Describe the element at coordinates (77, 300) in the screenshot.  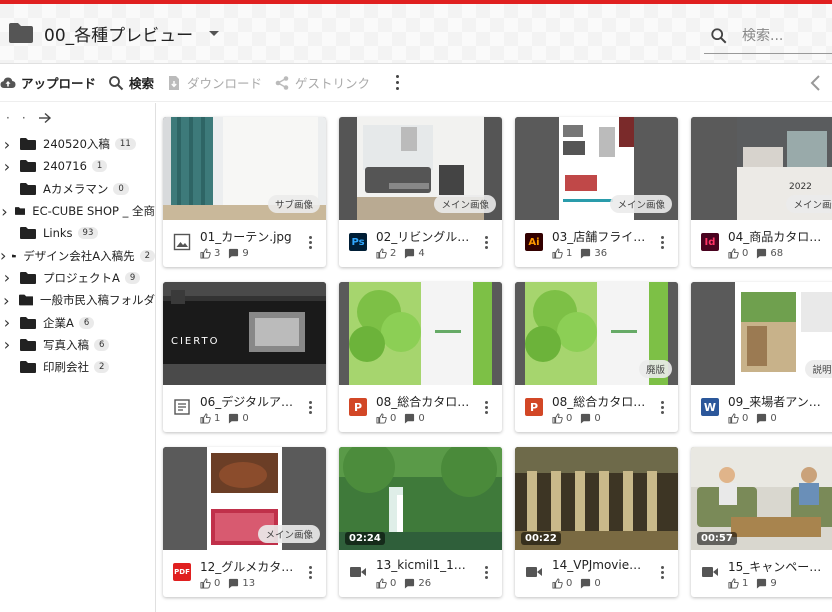
I see `sidebar-folder-item: › 一般市民入稿フォルダ` at that location.